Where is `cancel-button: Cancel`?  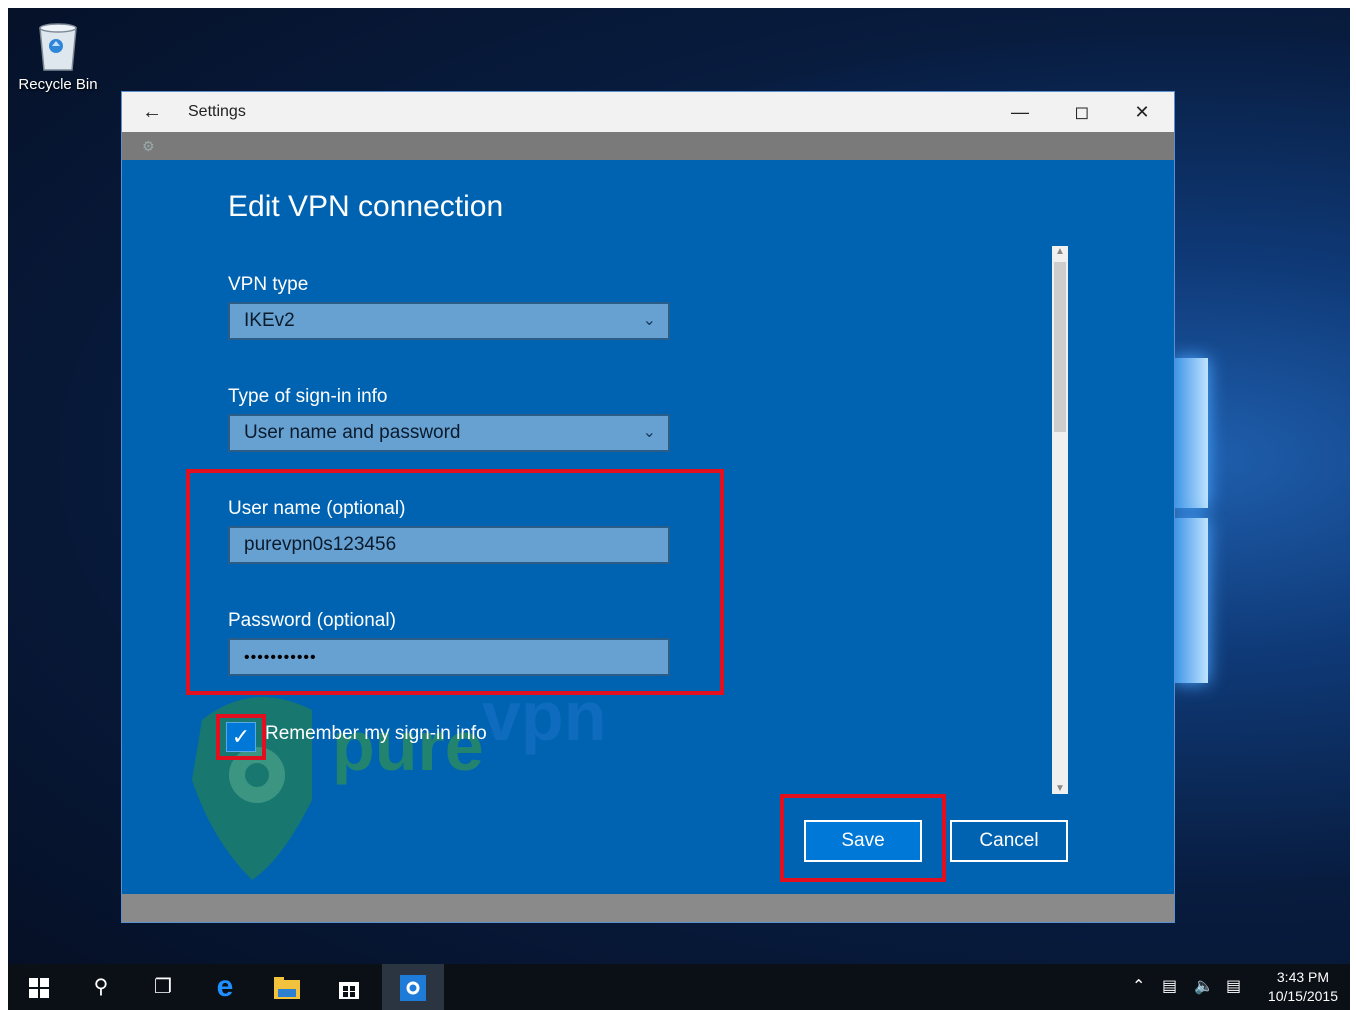
cancel-button: Cancel is located at coordinates (1009, 841).